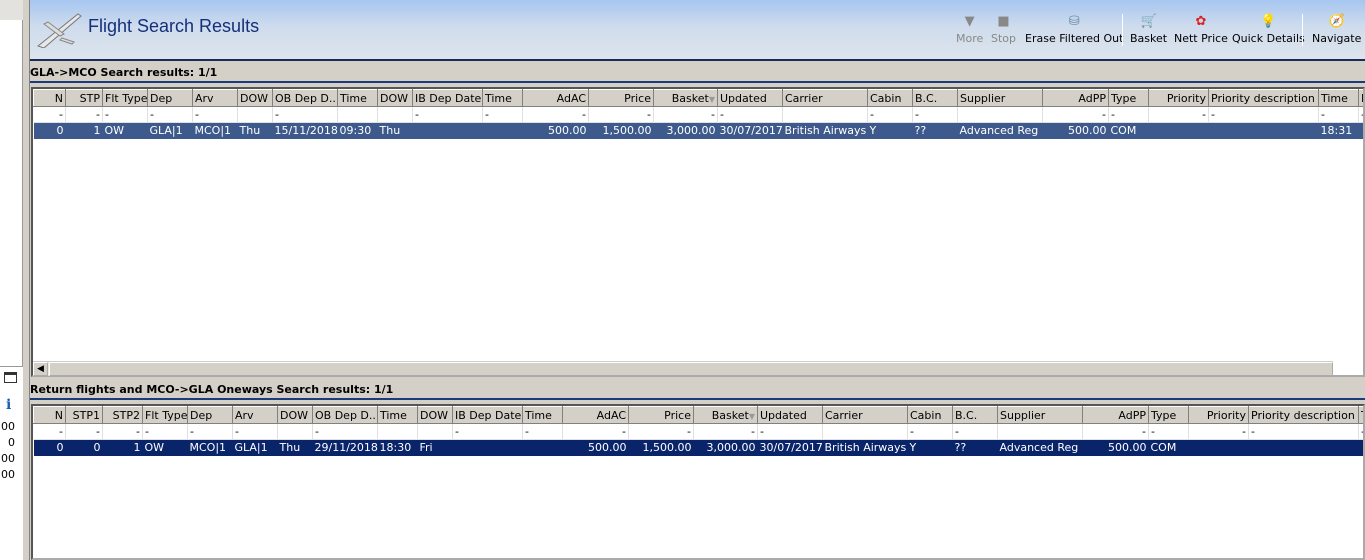  I want to click on column-header: STP2, so click(122, 415).